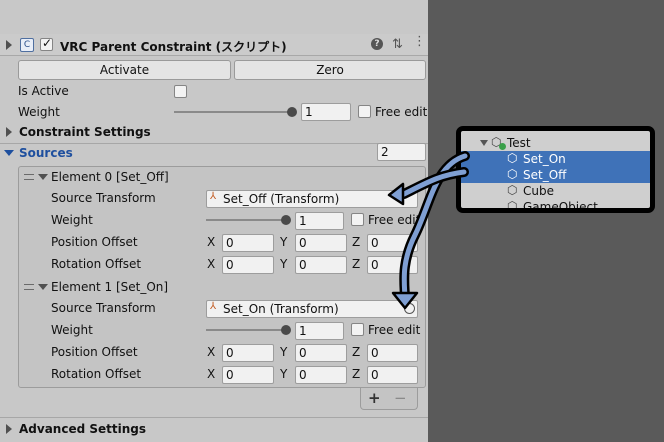 This screenshot has height=442, width=664. What do you see at coordinates (405, 300) in the screenshot?
I see `arrowhead-to-set-on` at bounding box center [405, 300].